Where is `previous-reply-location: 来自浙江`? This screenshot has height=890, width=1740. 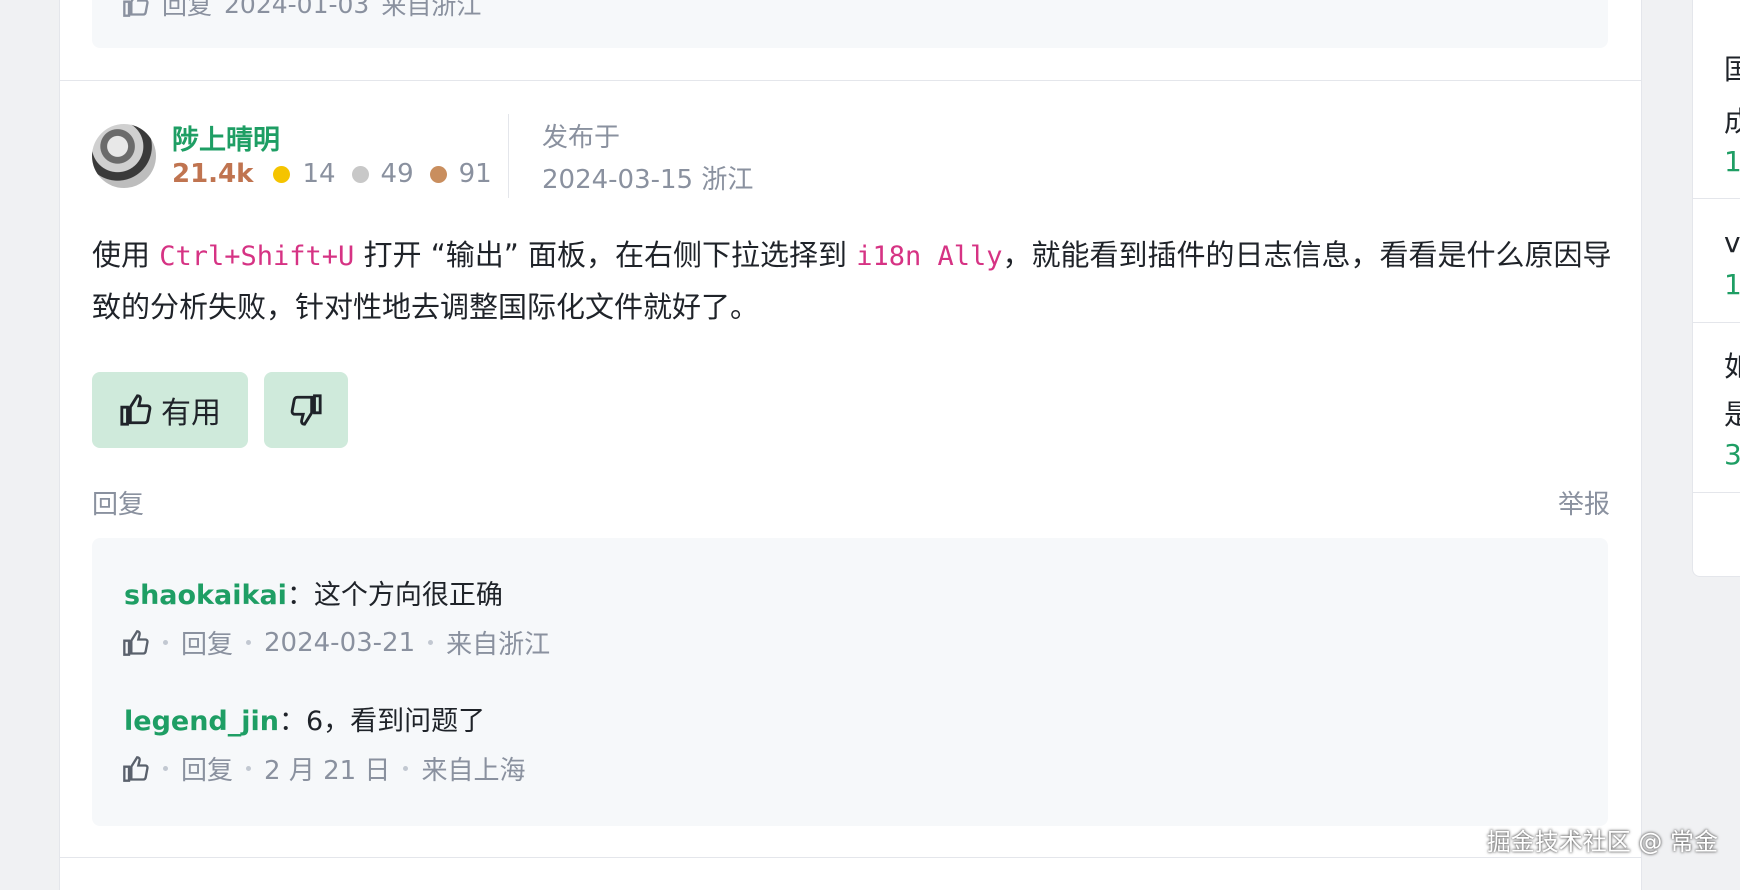
previous-reply-location: 来自浙江 is located at coordinates (431, 10).